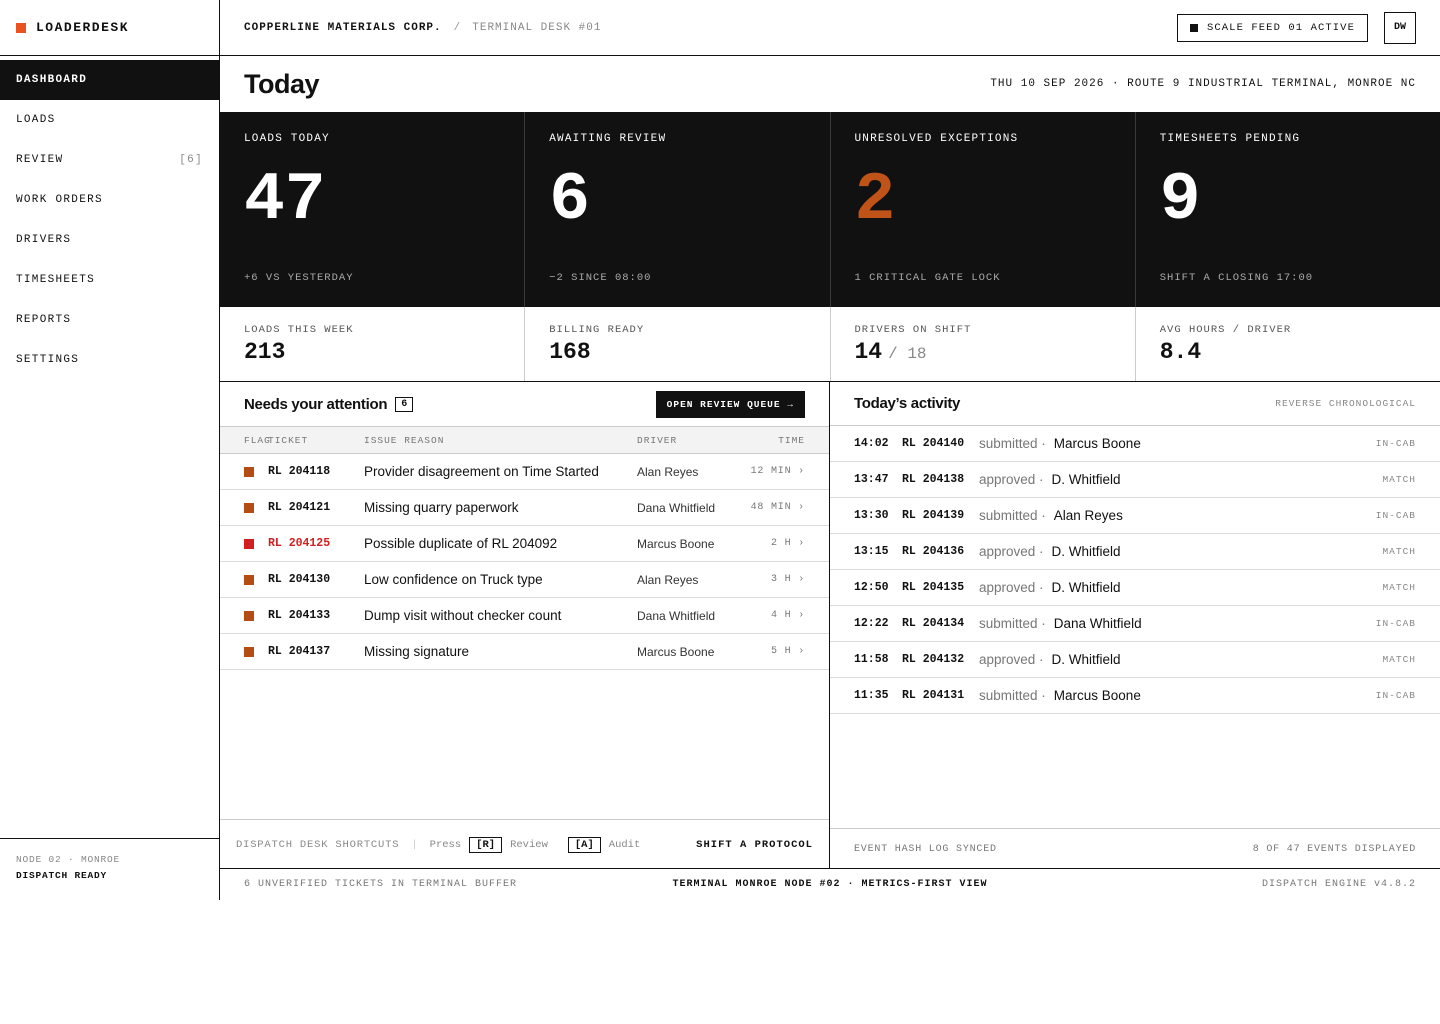  Describe the element at coordinates (754, 845) in the screenshot. I see `shift-protocol-link: SHIFT A PROTOCOL` at that location.